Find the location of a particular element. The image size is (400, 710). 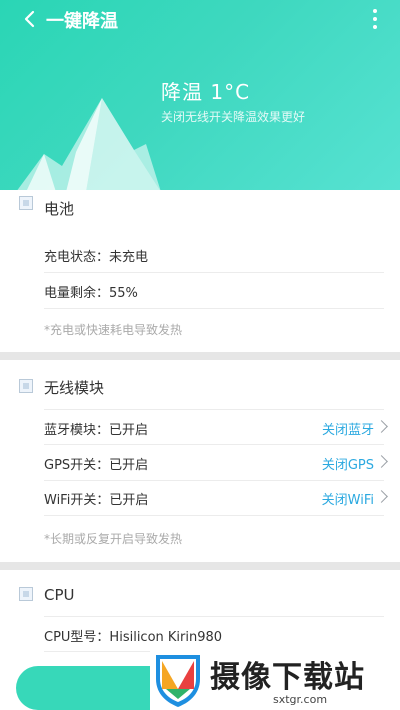

battery-note: *充电或快速耗电导致发热 is located at coordinates (113, 330).